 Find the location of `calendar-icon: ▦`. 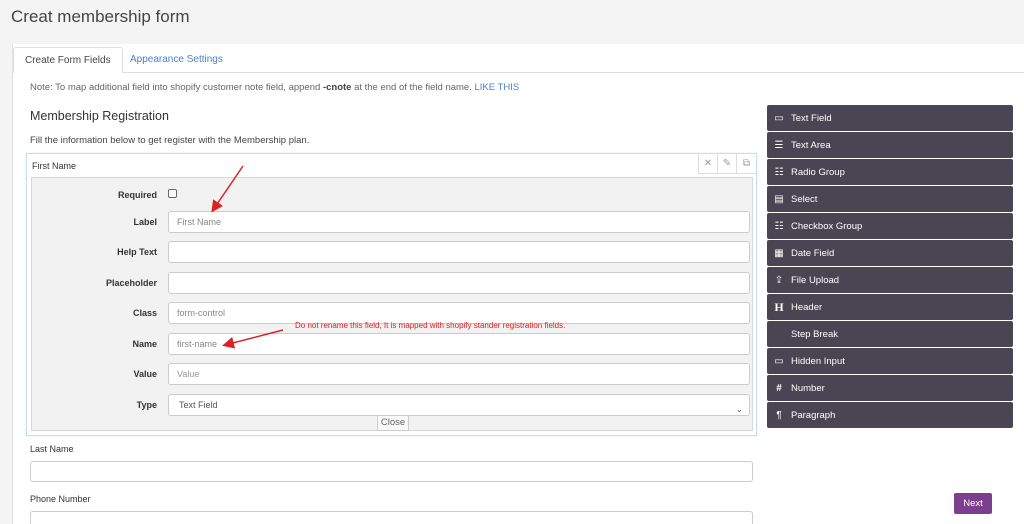

calendar-icon: ▦ is located at coordinates (779, 253).